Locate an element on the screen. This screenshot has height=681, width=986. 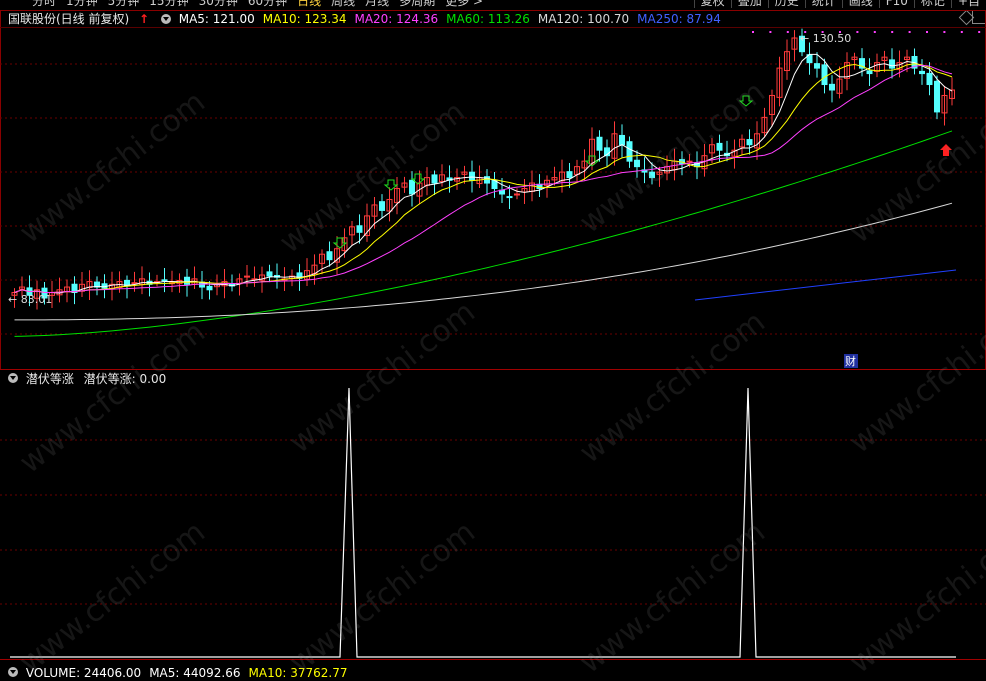
volume-dropdown-icon is located at coordinates (13, 672).